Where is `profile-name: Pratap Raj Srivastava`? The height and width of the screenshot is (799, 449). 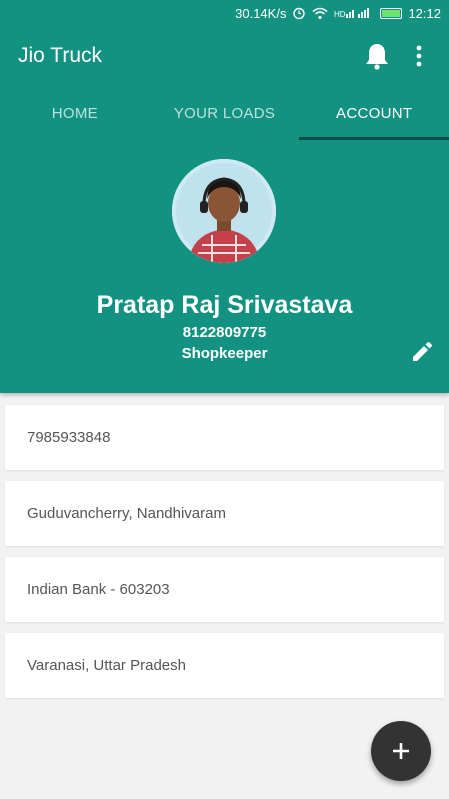
profile-name: Pratap Raj Srivastava is located at coordinates (224, 305).